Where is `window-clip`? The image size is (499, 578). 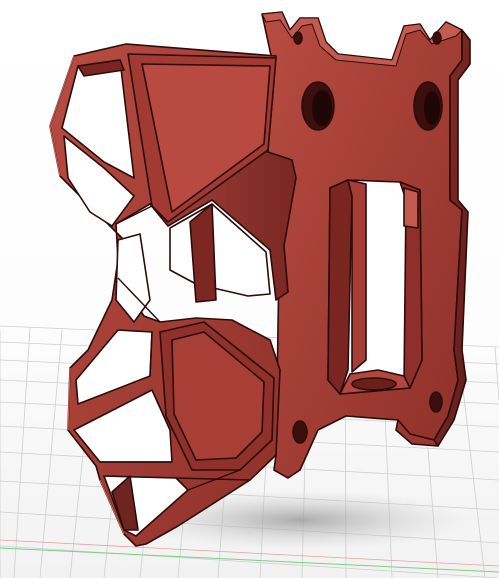
window-clip is located at coordinates (411, 208).